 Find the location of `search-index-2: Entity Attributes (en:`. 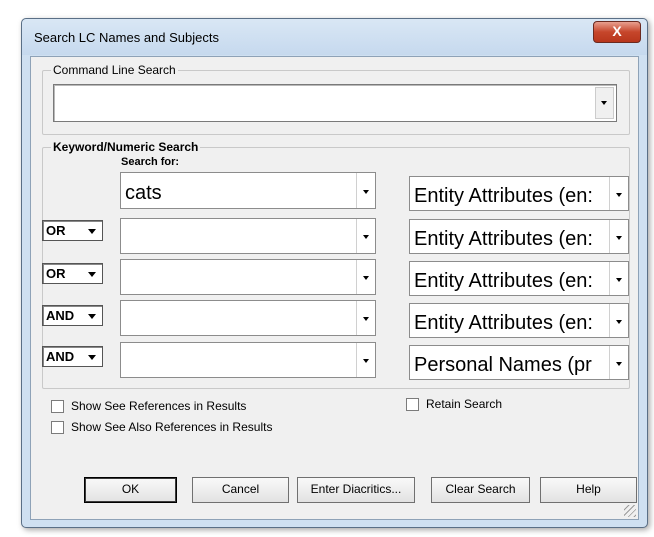

search-index-2: Entity Attributes (en: is located at coordinates (519, 236).